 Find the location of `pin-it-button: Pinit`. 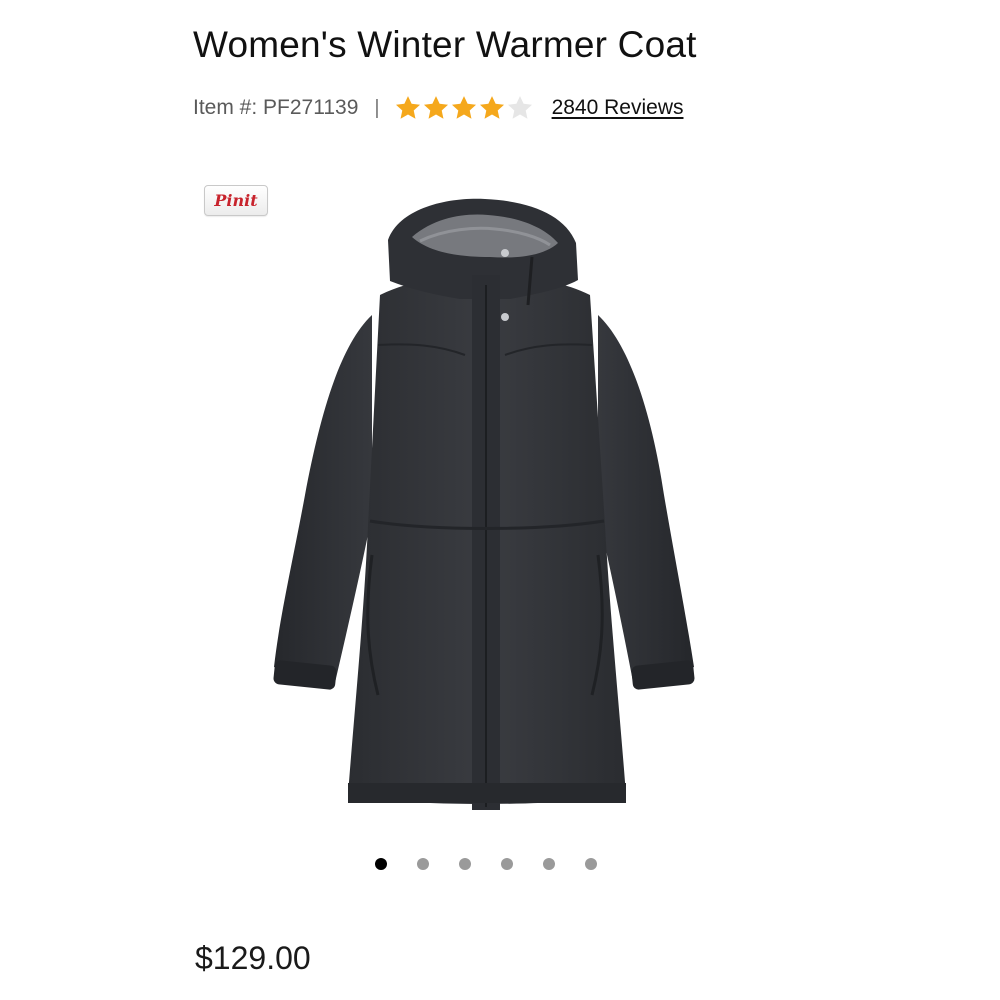

pin-it-button: Pinit is located at coordinates (236, 200).